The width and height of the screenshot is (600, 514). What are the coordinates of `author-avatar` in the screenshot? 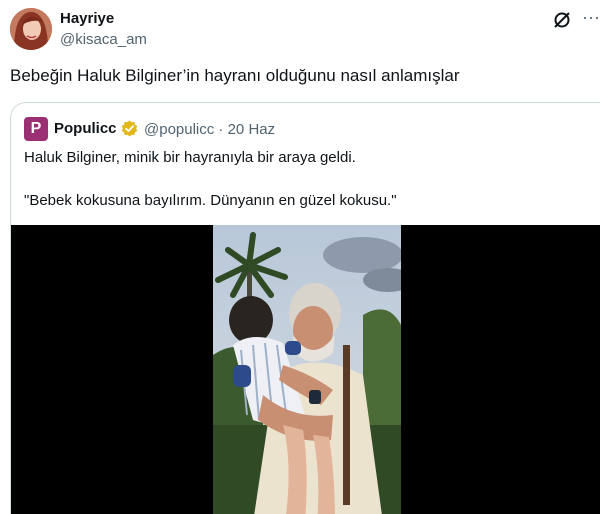 It's located at (31, 29).